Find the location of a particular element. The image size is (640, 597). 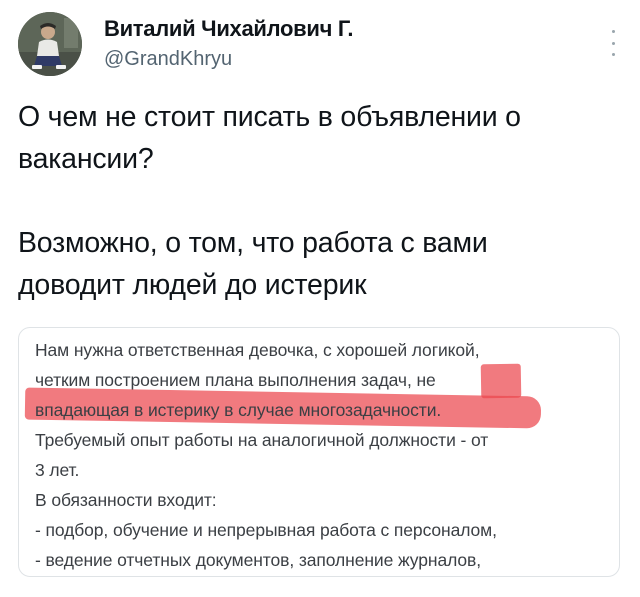

author-handle: @GrandKhryu is located at coordinates (168, 59).